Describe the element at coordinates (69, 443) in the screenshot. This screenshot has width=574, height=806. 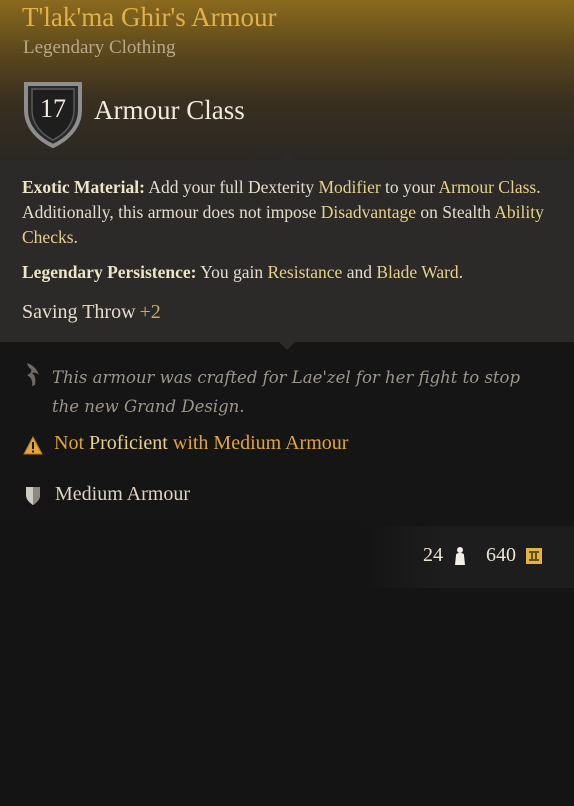
I see `warning-not: Not` at that location.